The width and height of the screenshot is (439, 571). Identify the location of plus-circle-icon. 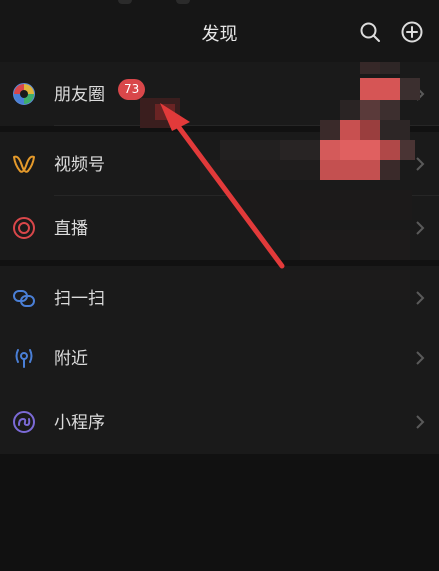
(412, 32).